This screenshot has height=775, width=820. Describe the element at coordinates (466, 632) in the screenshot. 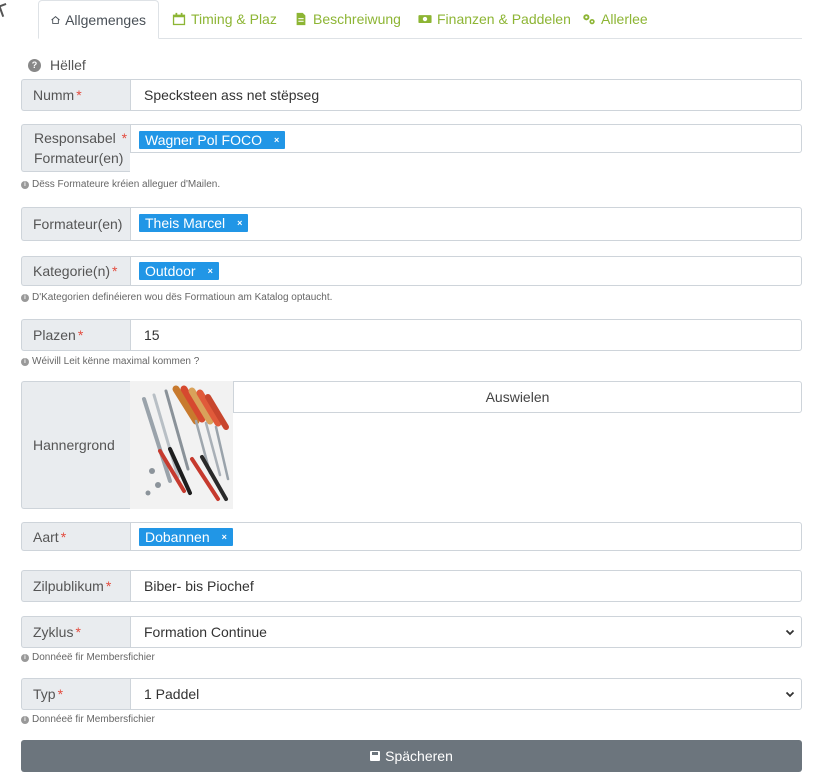

I see `zyklus-select: Formation Continue` at that location.